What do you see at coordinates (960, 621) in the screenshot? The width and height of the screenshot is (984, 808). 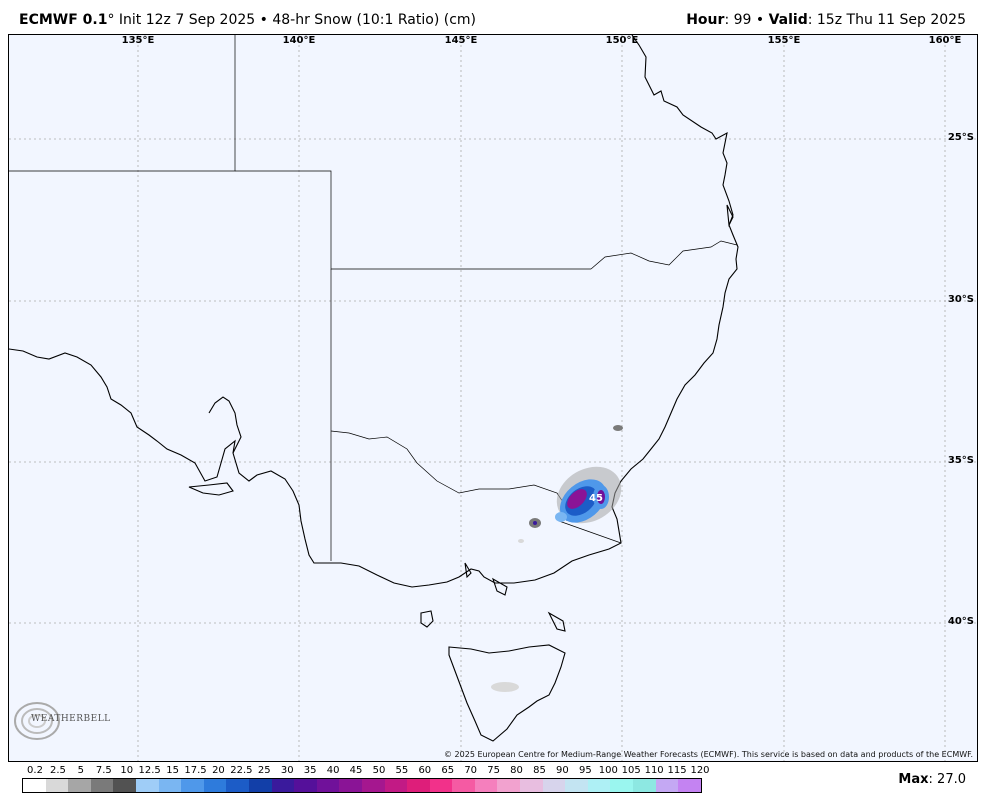 I see `lat-label-40: 40°S` at bounding box center [960, 621].